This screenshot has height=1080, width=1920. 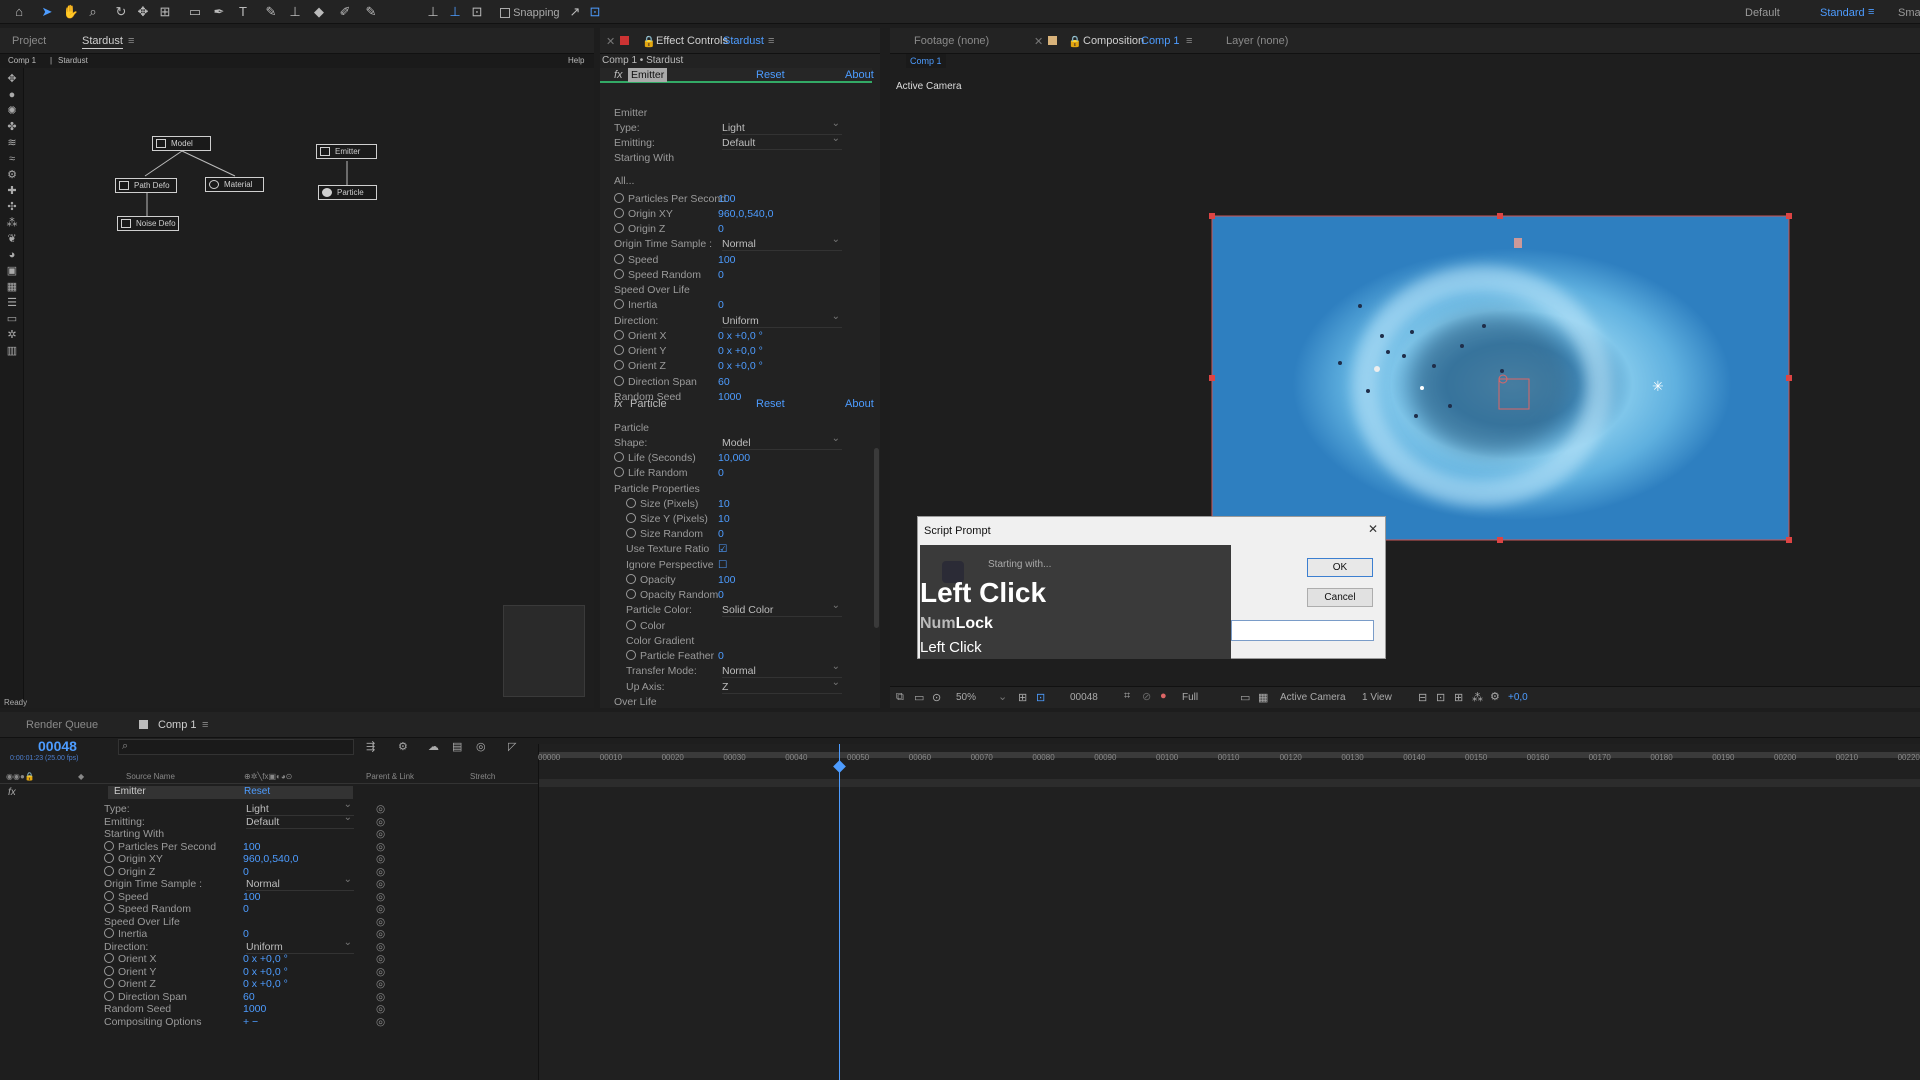 What do you see at coordinates (177, 725) in the screenshot?
I see `tab-comp1-timeline: Comp 1` at bounding box center [177, 725].